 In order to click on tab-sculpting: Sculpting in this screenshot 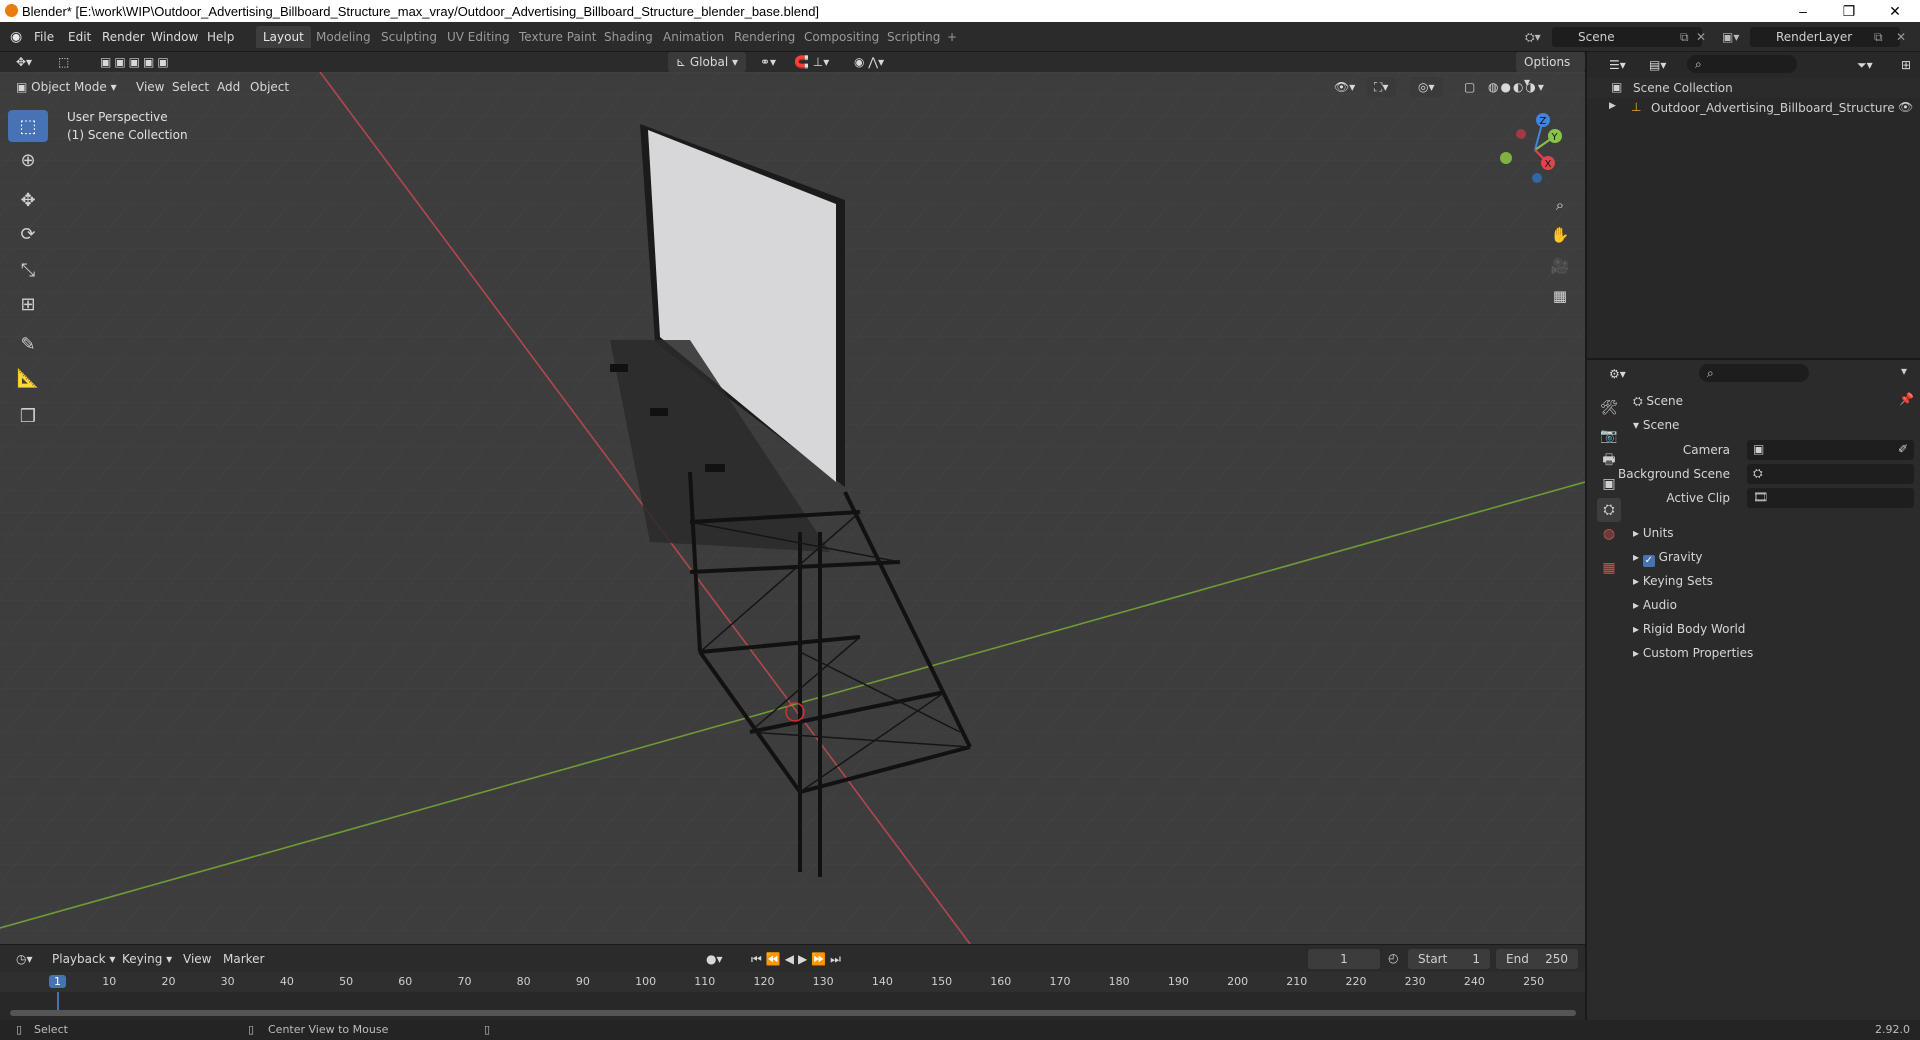, I will do `click(409, 37)`.